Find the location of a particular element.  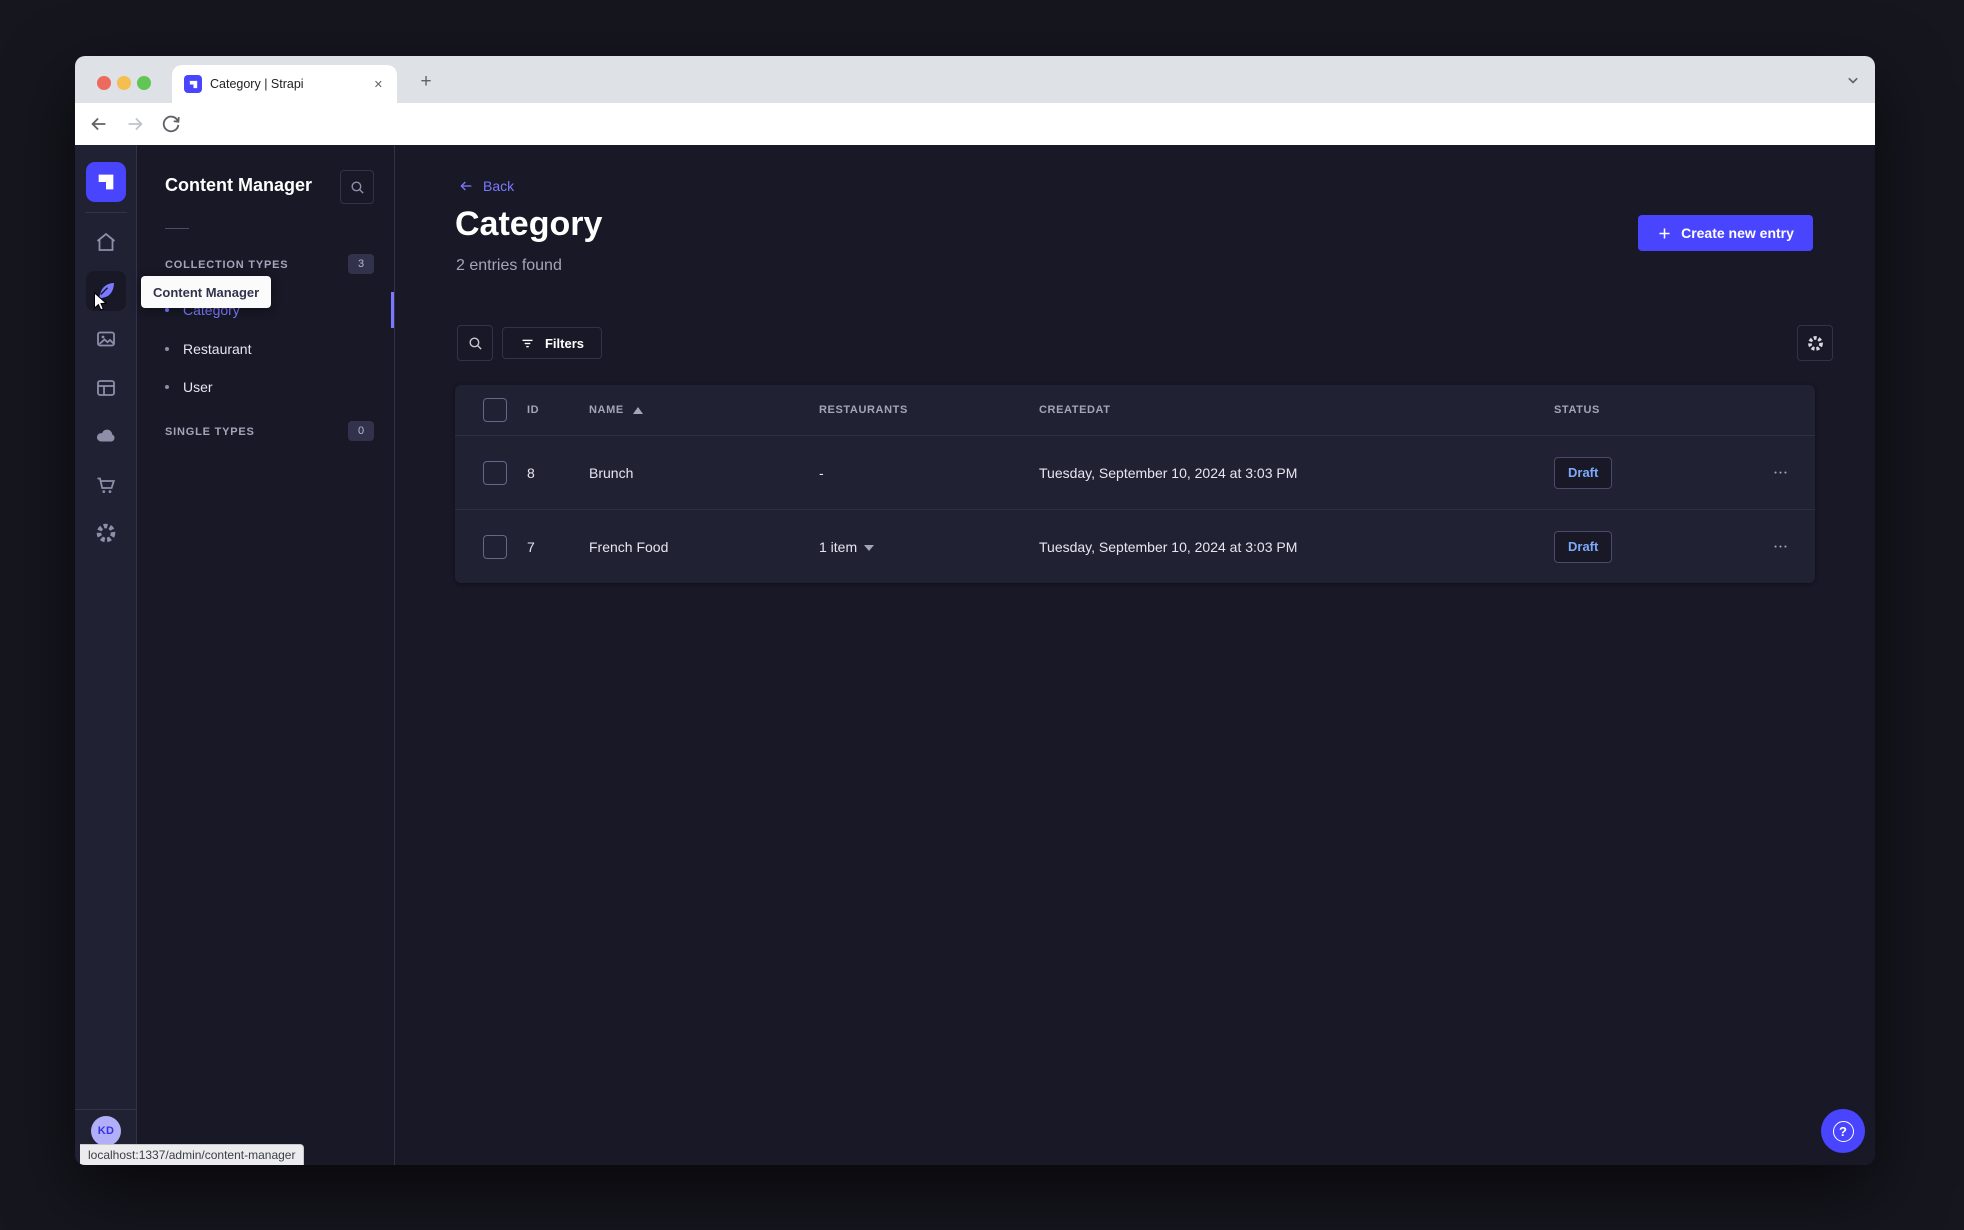

window-controls is located at coordinates (124, 83).